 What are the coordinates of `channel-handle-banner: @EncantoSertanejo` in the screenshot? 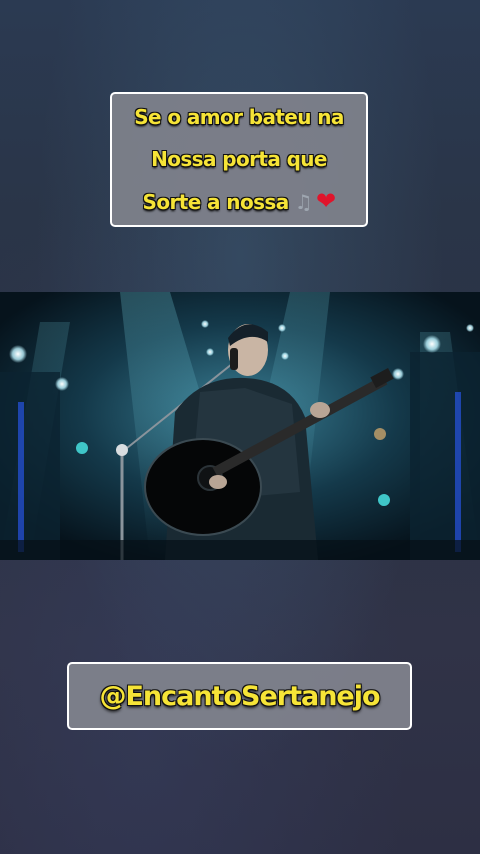 It's located at (239, 696).